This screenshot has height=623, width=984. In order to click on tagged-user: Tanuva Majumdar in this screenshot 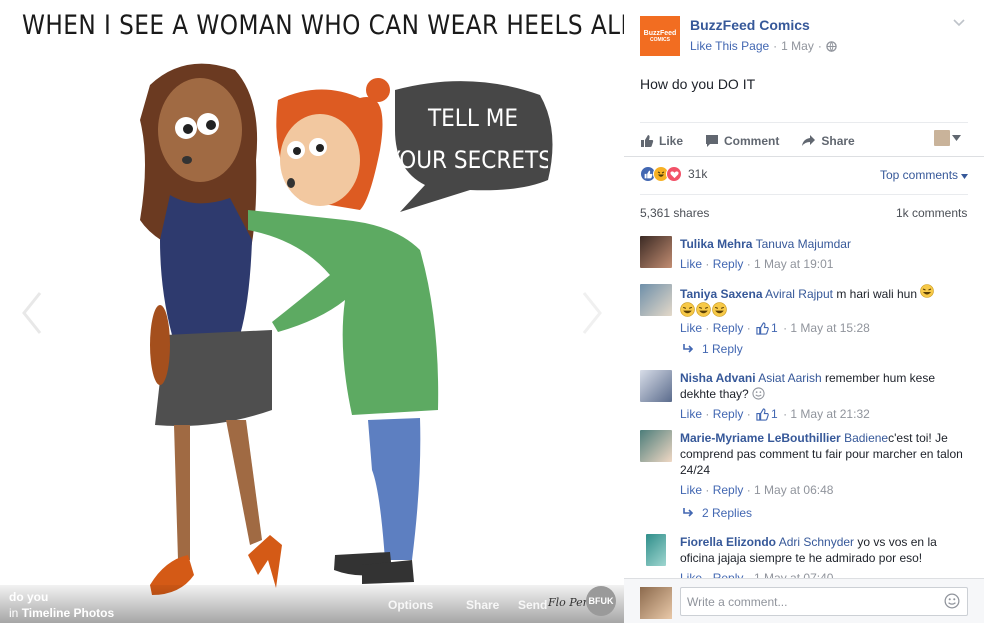, I will do `click(803, 244)`.